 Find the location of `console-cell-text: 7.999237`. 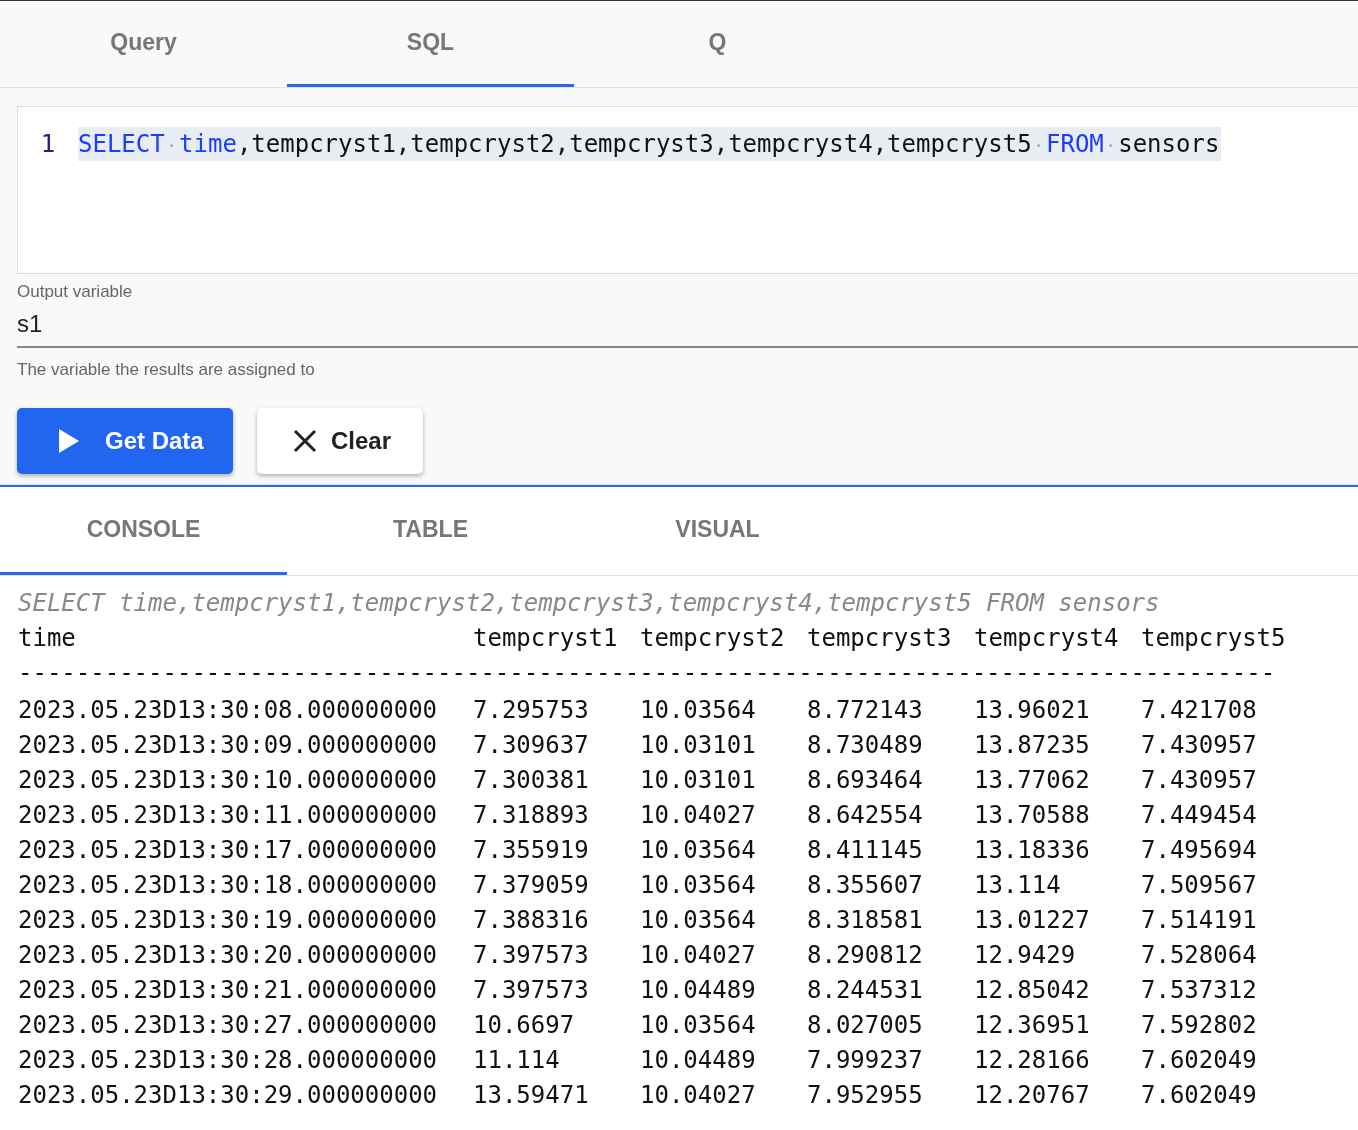

console-cell-text: 7.999237 is located at coordinates (865, 1060).